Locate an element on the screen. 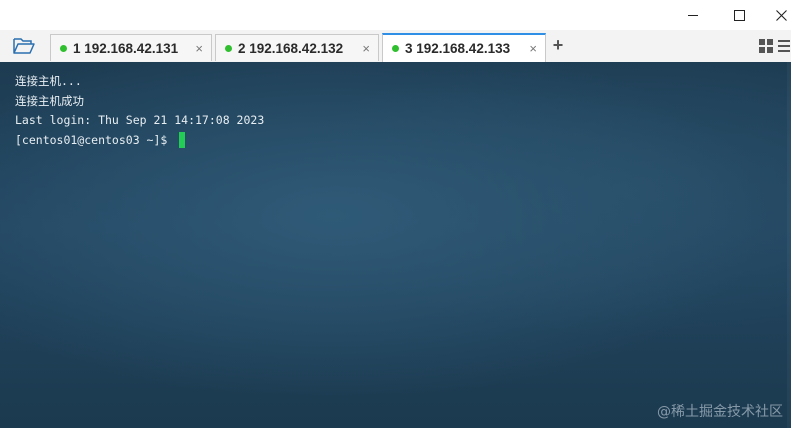 The height and width of the screenshot is (428, 791). terminal-cursor is located at coordinates (182, 140).